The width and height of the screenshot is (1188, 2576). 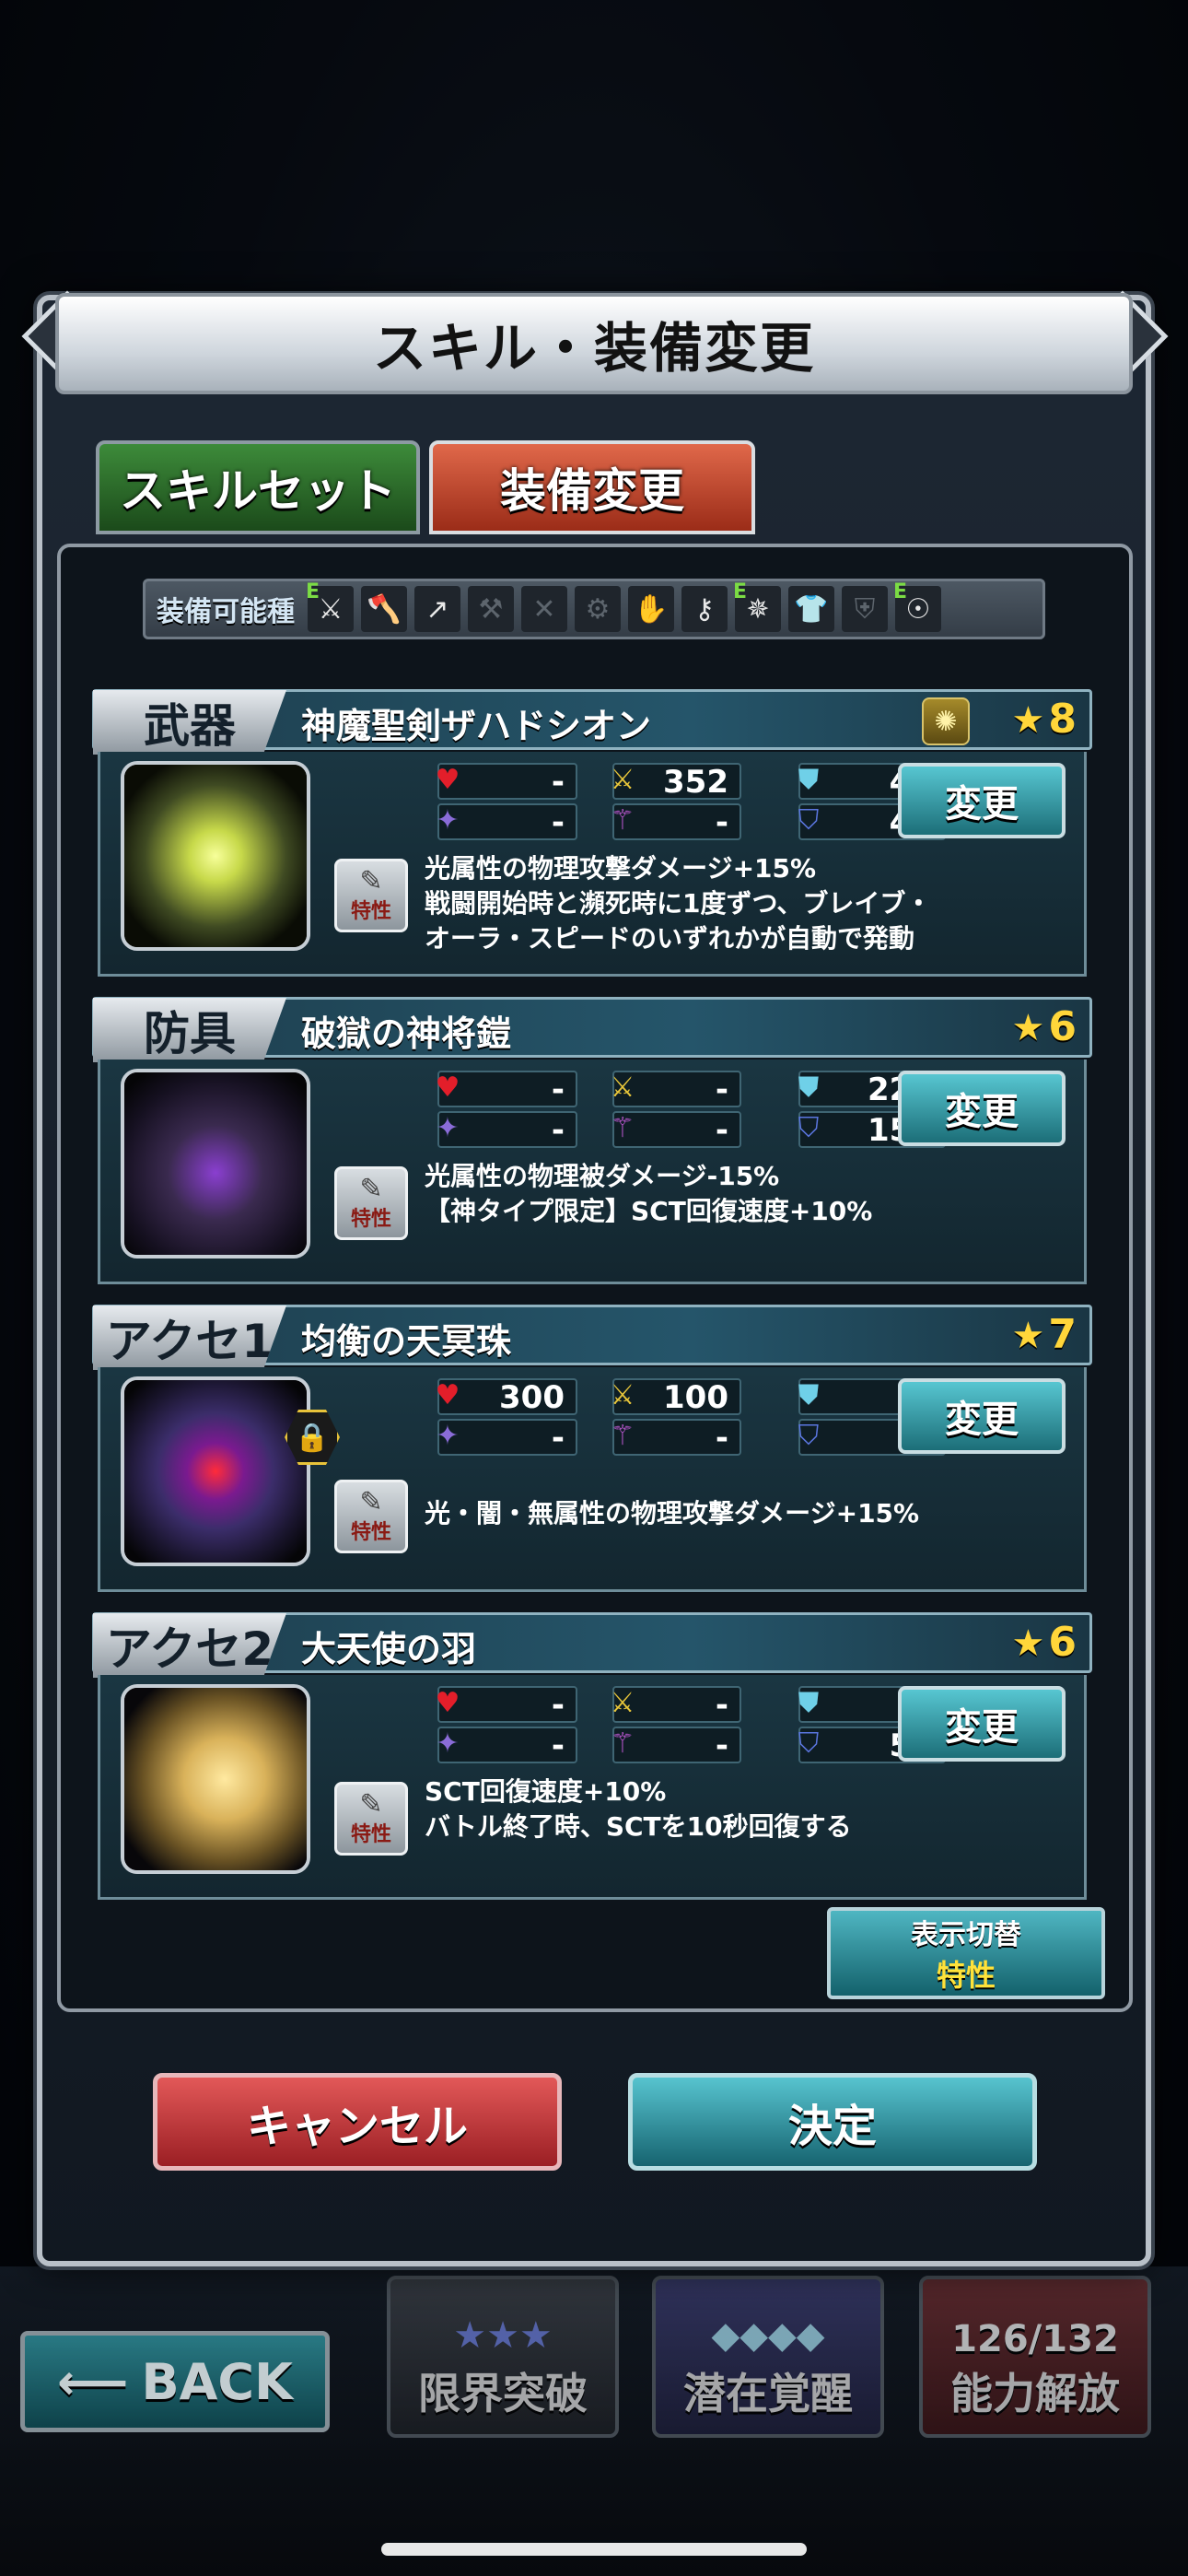 I want to click on rarity-value: 8, so click(x=1062, y=720).